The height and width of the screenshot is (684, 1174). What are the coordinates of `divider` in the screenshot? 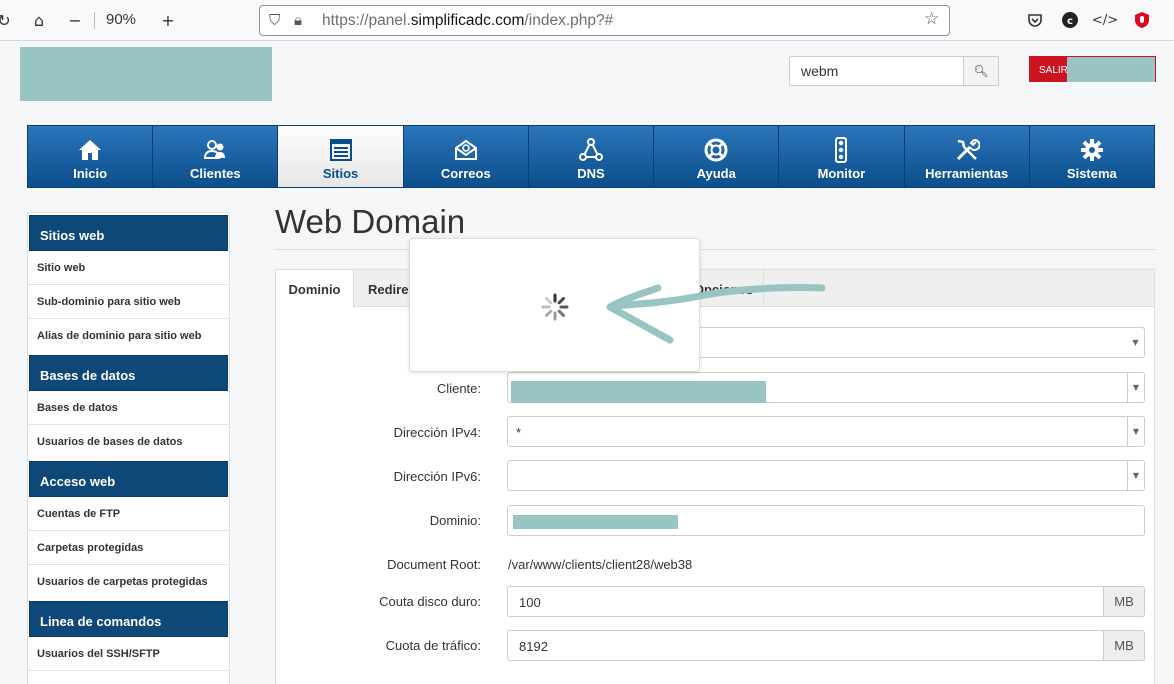 It's located at (715, 249).